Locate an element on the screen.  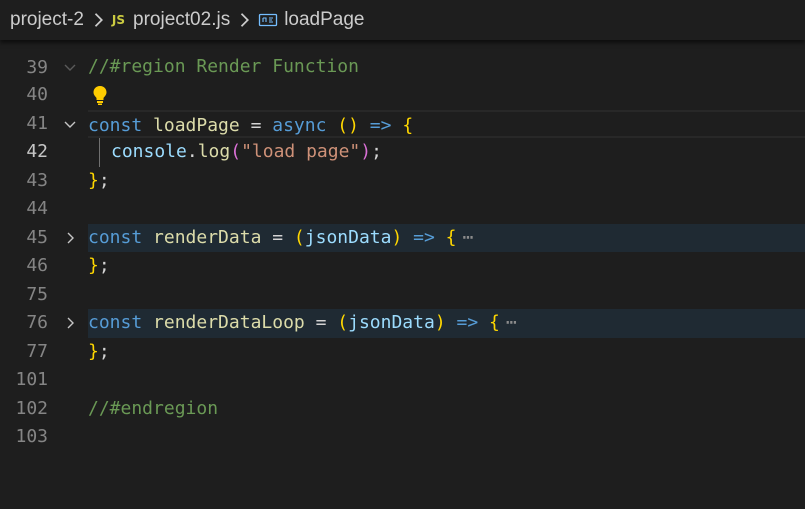
variable-symbol-icon is located at coordinates (268, 20).